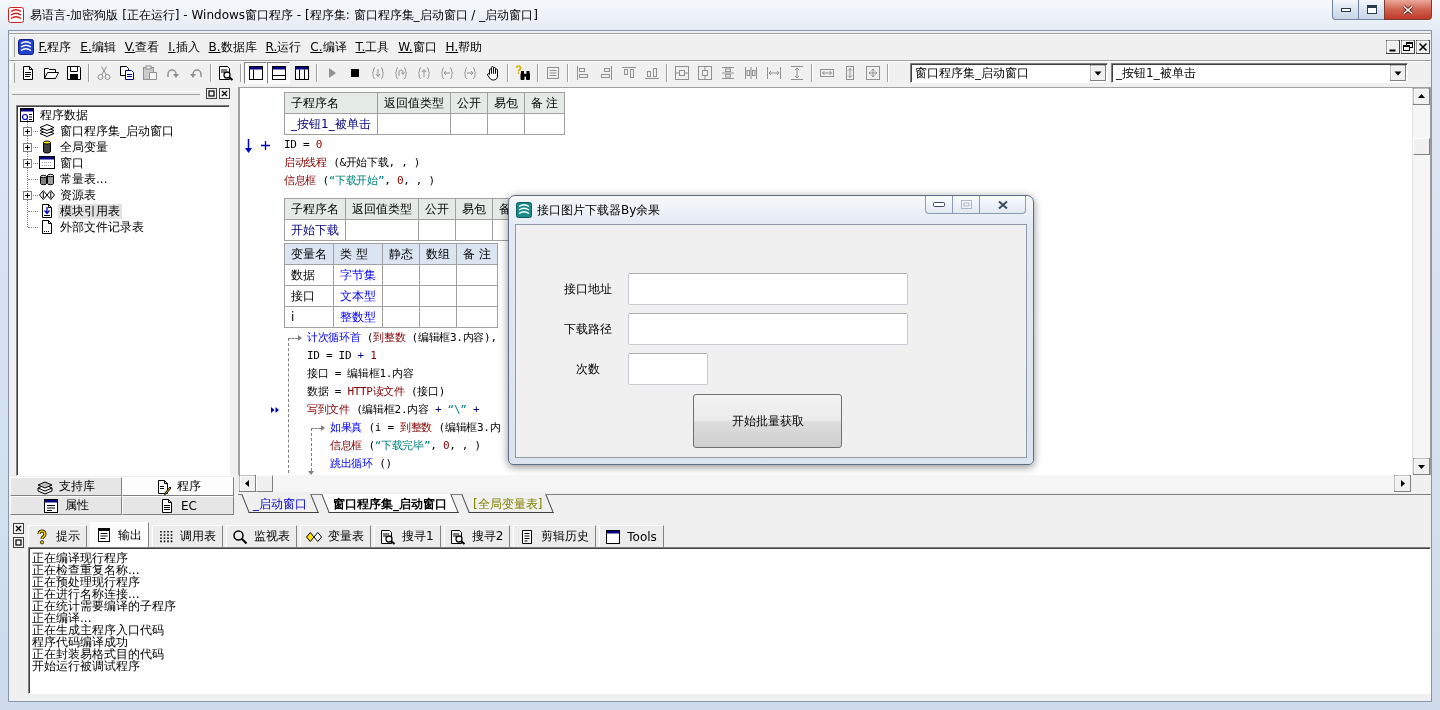  What do you see at coordinates (1259, 73) in the screenshot?
I see `dropdown: _按钮1_被单击` at bounding box center [1259, 73].